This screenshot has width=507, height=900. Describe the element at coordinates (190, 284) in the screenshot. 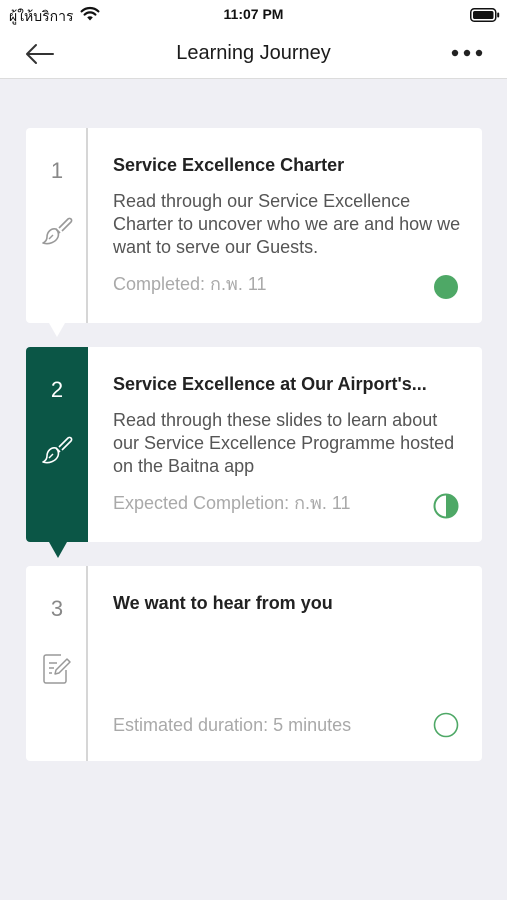

I see `step-status: Completed: ก.พ. 11` at that location.